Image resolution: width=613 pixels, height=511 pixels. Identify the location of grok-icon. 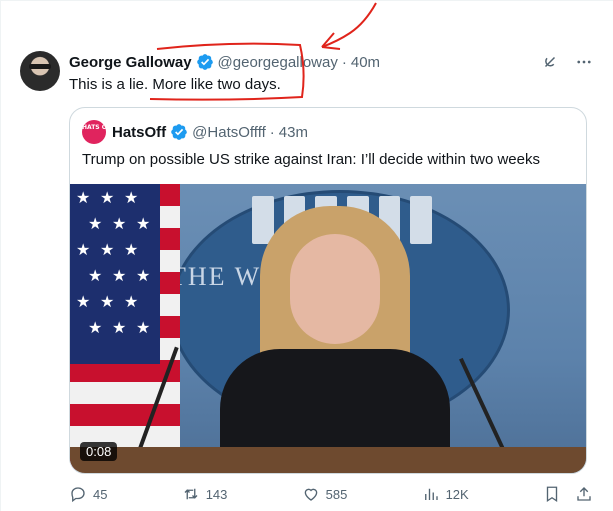
(550, 62).